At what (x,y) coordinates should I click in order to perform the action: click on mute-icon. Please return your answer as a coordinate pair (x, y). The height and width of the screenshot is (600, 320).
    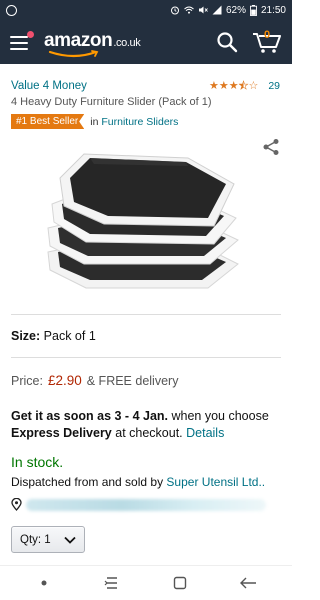
    Looking at the image, I should click on (203, 10).